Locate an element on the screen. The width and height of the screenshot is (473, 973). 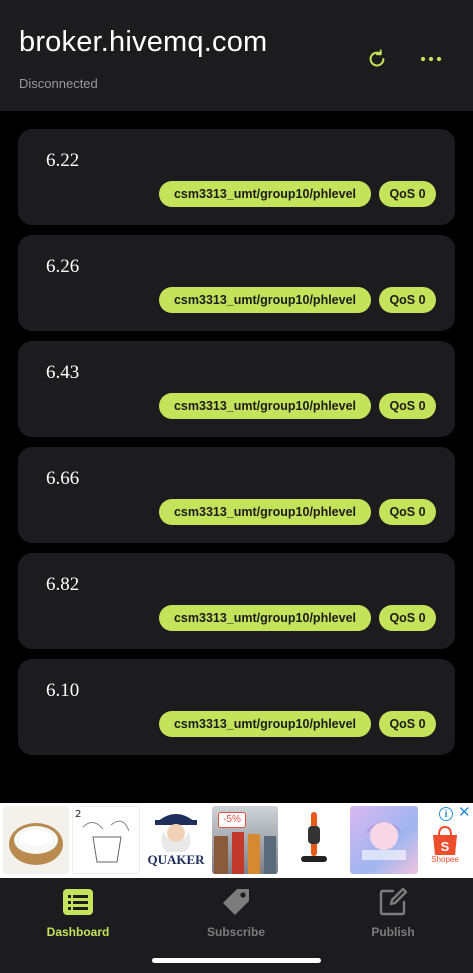
tab-label: Dashboard is located at coordinates (78, 932).